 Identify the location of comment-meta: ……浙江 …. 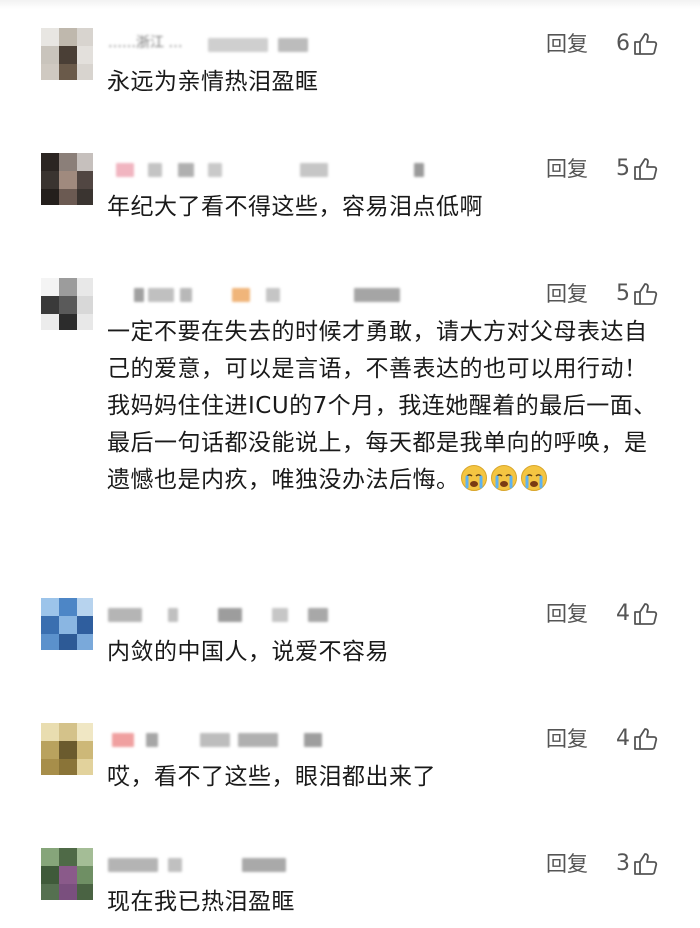
(273, 43).